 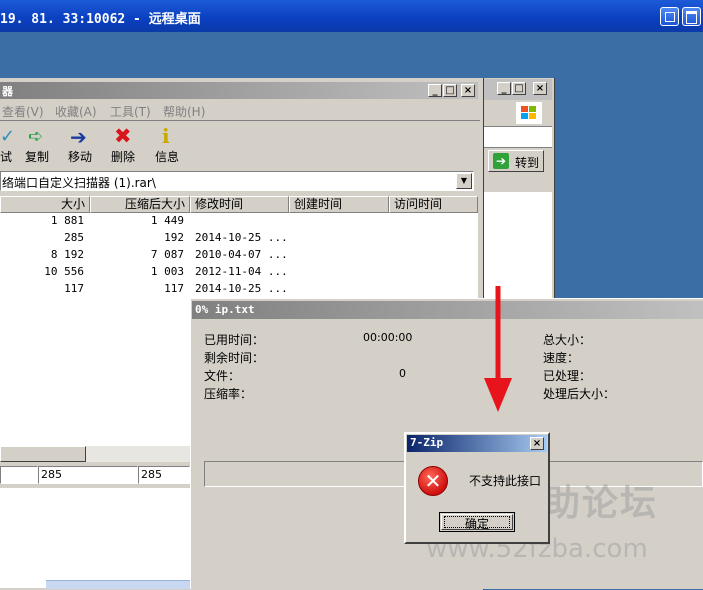 I want to click on info-icon: i, so click(x=166, y=136).